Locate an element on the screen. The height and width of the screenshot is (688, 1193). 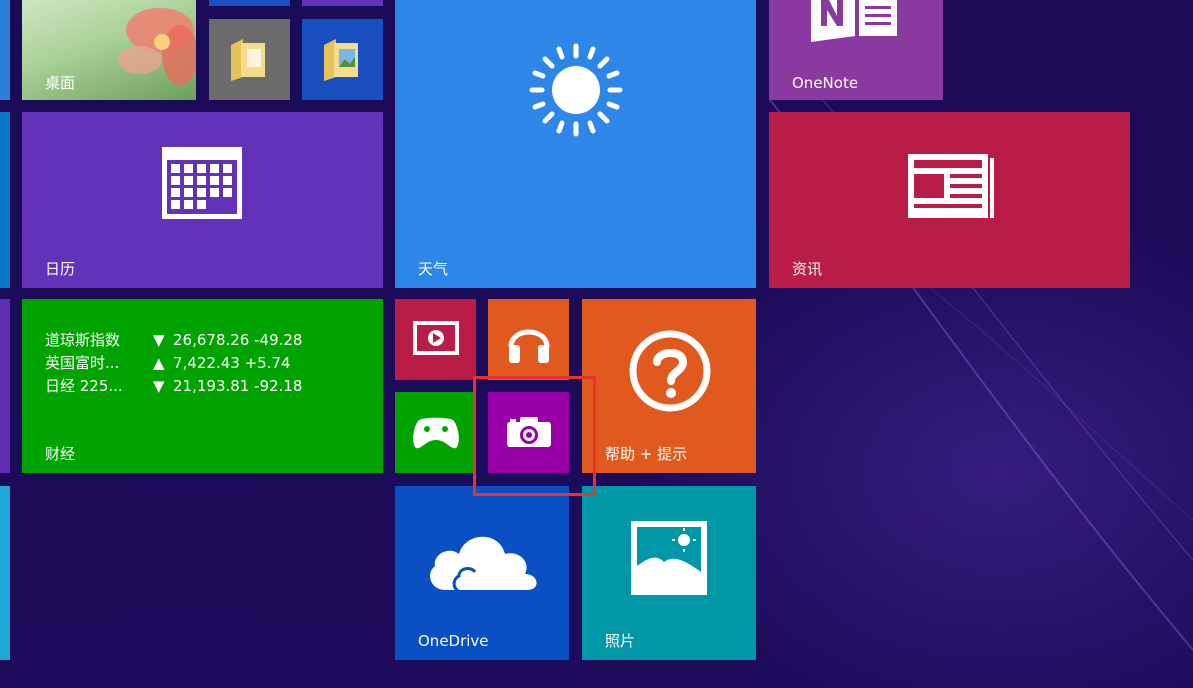
photos-tile-label: 照片 is located at coordinates (620, 641).